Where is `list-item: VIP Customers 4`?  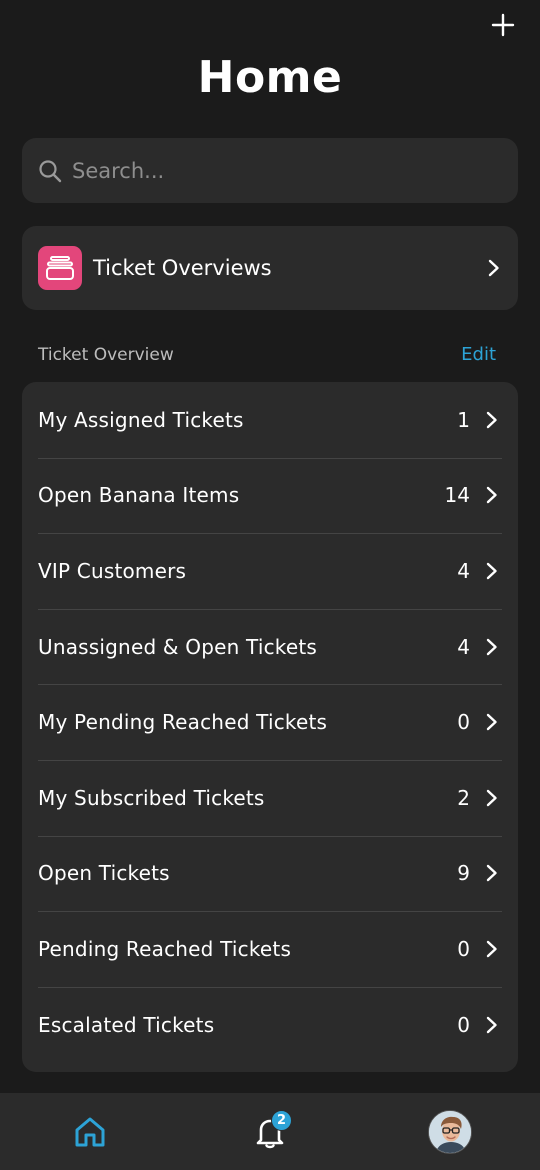 list-item: VIP Customers 4 is located at coordinates (270, 571).